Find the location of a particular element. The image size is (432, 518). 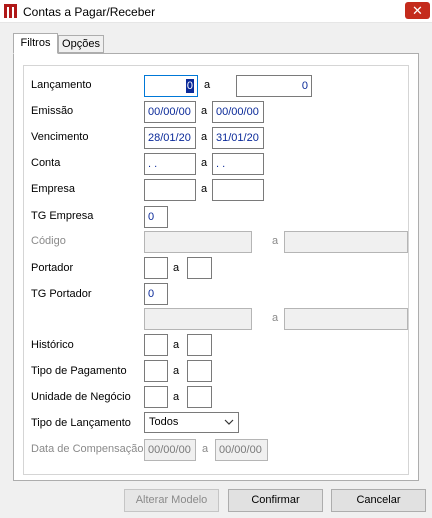

historico-sep: a is located at coordinates (176, 345).